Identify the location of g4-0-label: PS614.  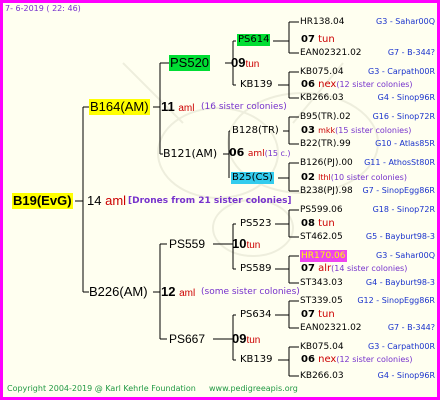
(254, 40).